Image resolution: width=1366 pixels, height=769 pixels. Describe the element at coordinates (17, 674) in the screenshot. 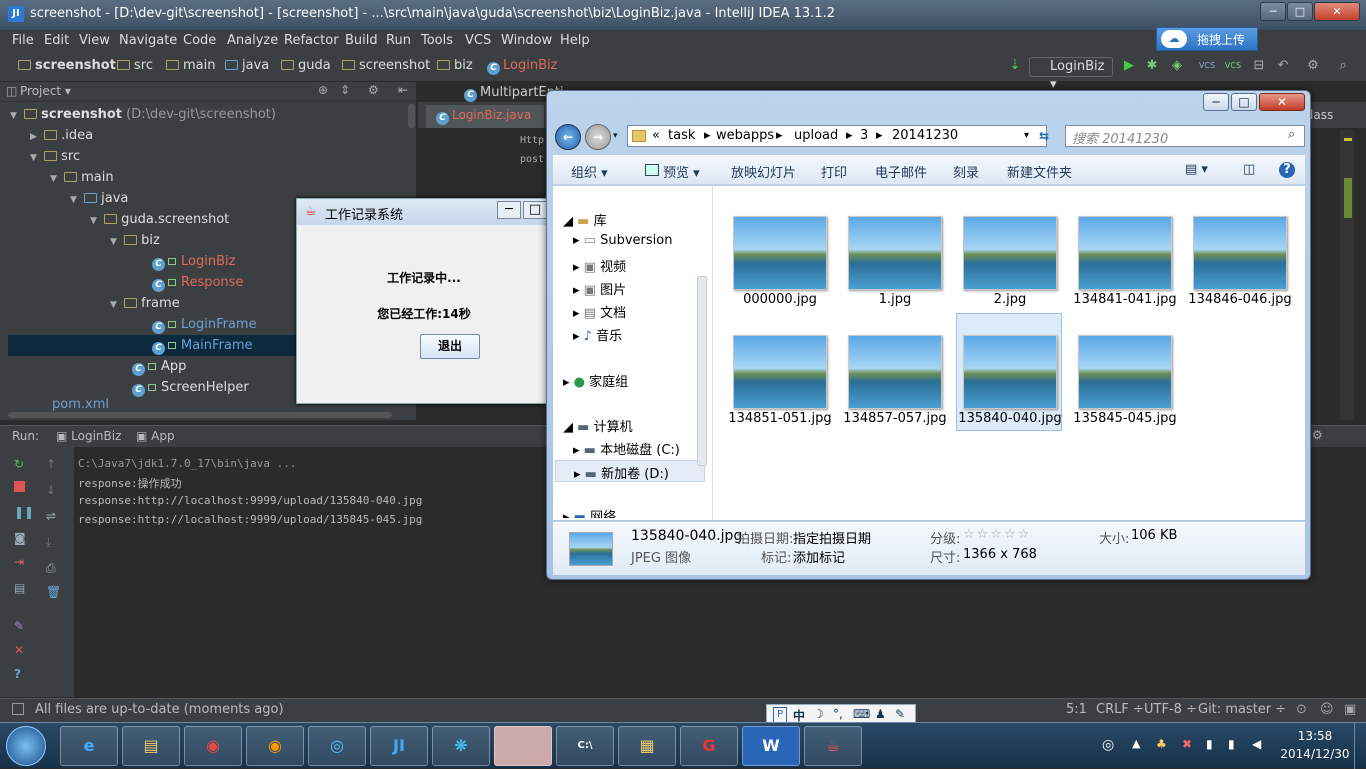

I see `help-icon: ?` at that location.